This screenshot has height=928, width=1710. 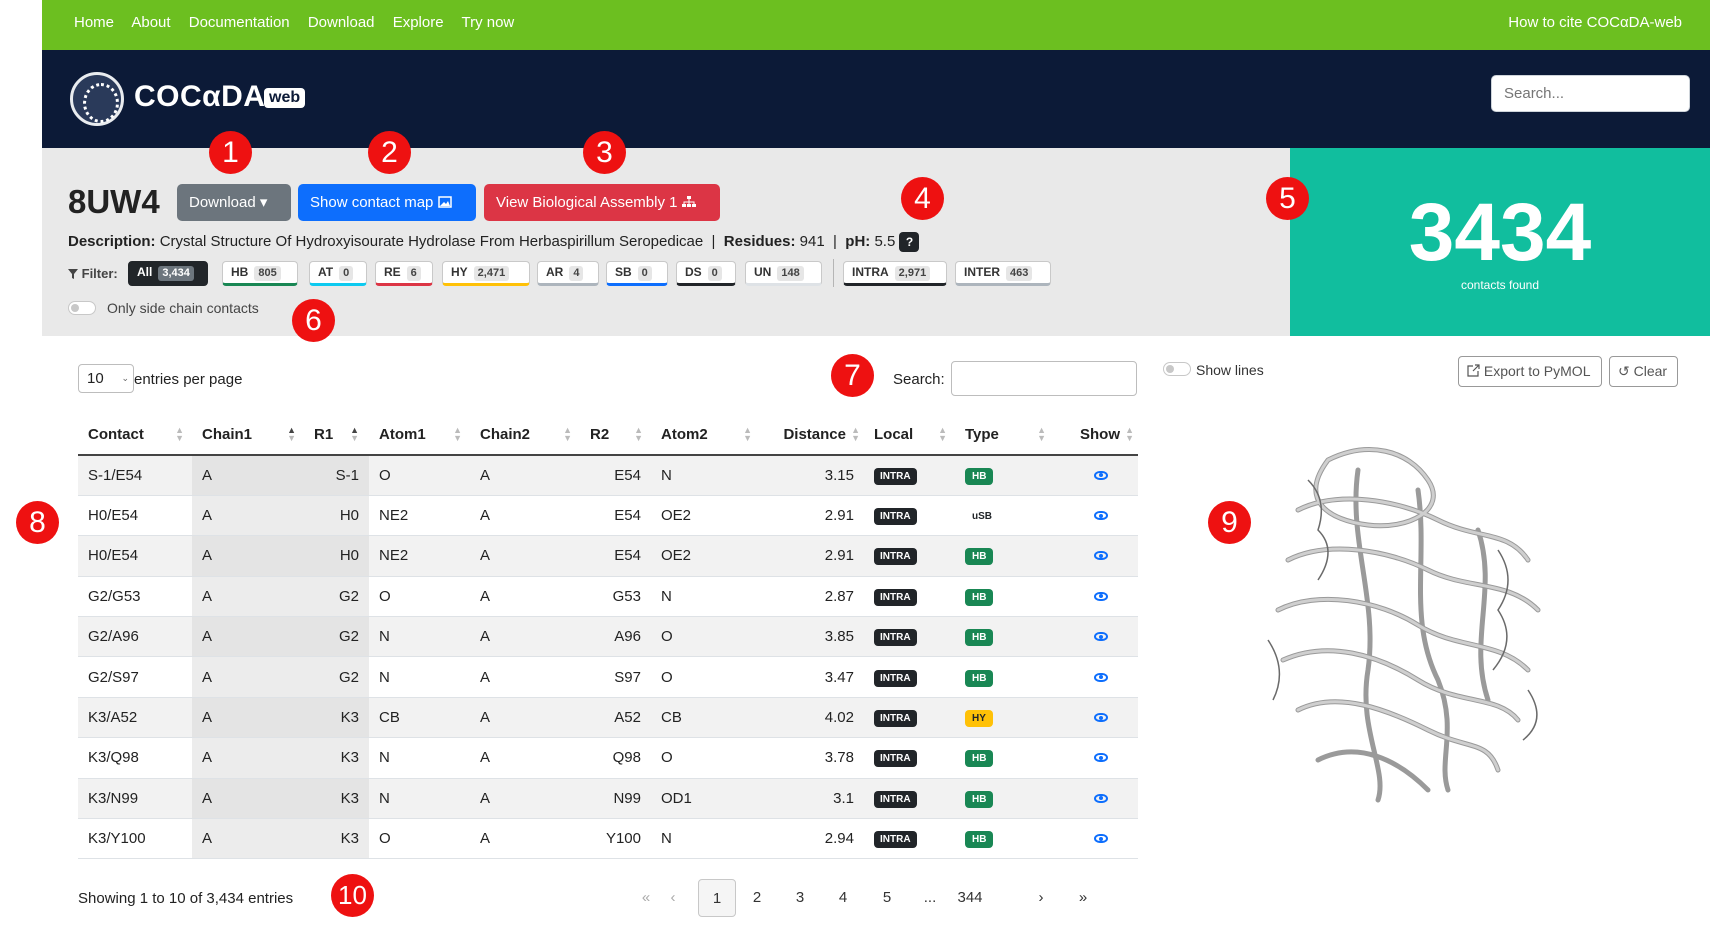 I want to click on cell-r2: E54, so click(x=615, y=475).